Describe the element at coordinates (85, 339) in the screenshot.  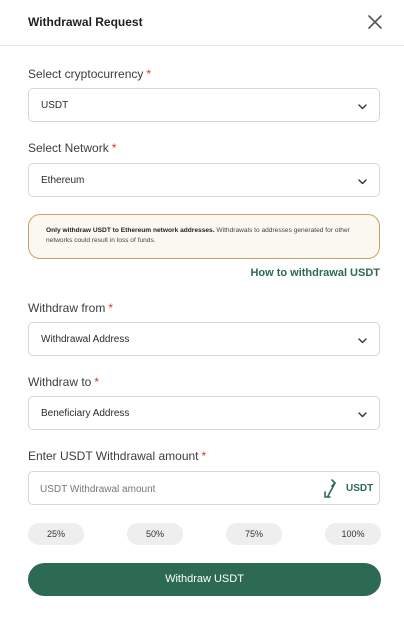
I see `withdraw-from-value: Withdrawal Address` at that location.